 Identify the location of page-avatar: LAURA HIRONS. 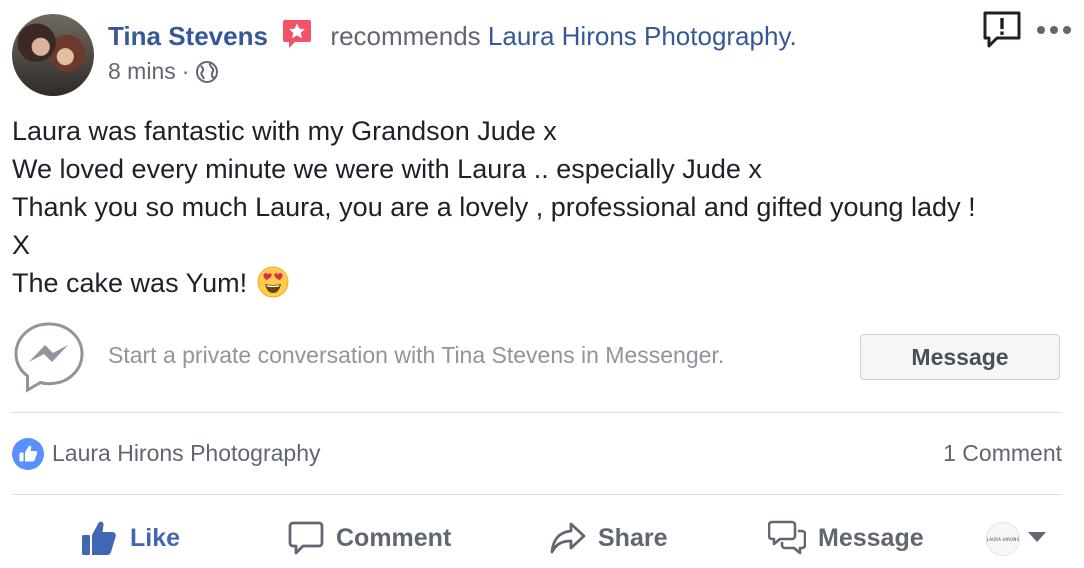
(1003, 539).